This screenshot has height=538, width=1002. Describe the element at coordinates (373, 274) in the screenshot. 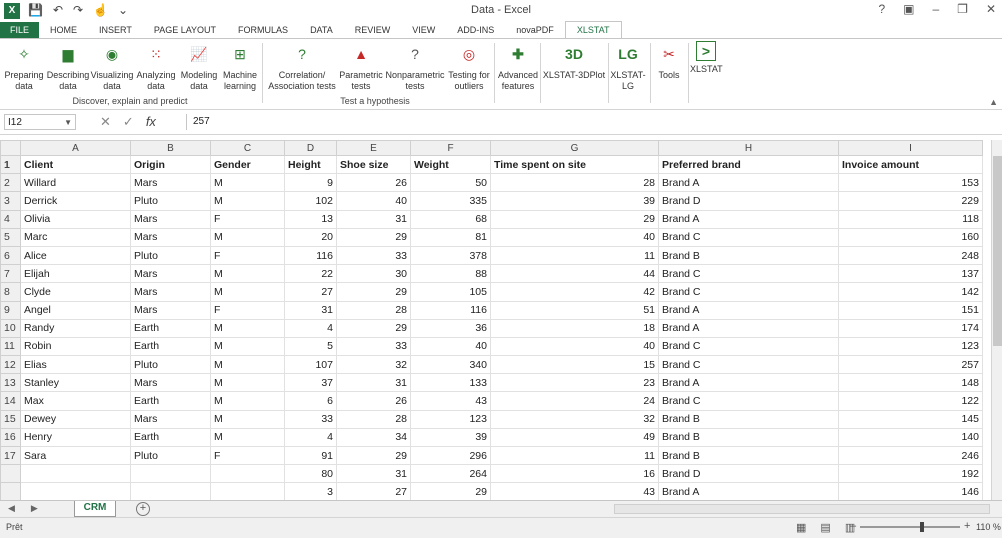

I see `cell: 30` at that location.